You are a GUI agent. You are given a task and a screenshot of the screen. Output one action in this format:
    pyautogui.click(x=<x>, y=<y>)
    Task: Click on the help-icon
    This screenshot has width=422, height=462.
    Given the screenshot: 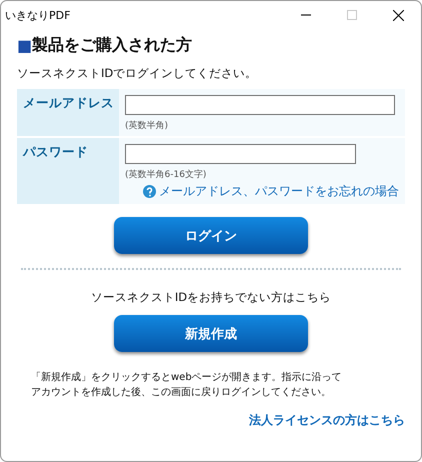 What is the action you would take?
    pyautogui.click(x=149, y=191)
    